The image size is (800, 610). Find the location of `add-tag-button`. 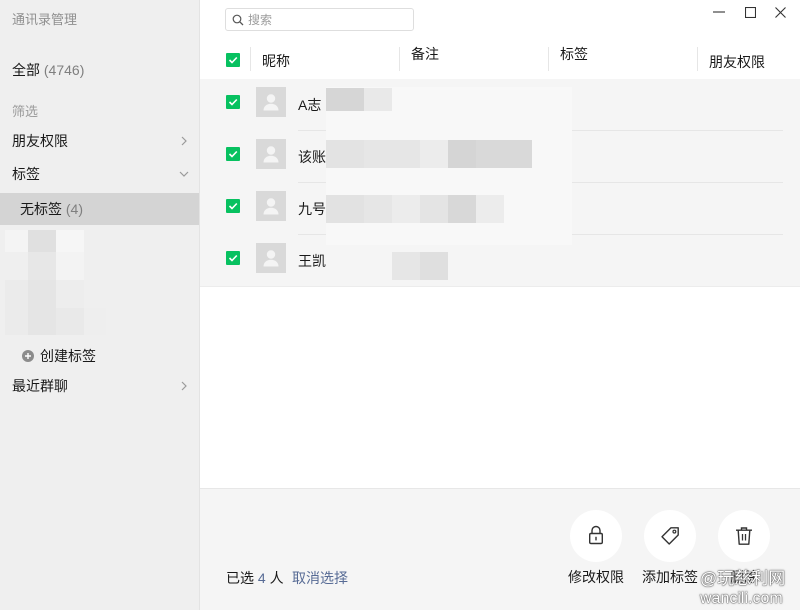

add-tag-button is located at coordinates (670, 536).